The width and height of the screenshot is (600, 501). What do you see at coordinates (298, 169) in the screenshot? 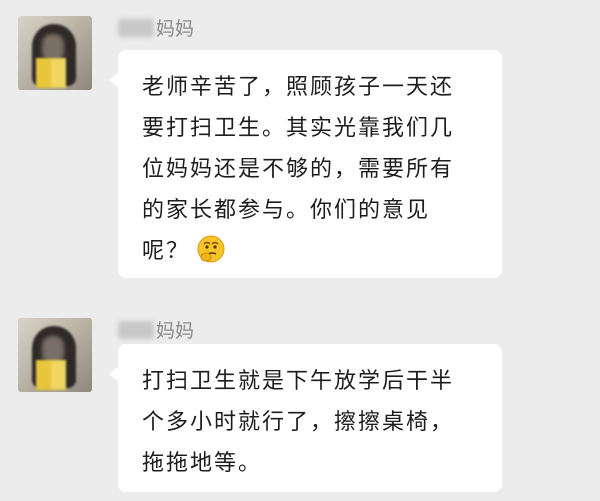
I see `message-line: 位妈妈还是不够的，需要所有` at bounding box center [298, 169].